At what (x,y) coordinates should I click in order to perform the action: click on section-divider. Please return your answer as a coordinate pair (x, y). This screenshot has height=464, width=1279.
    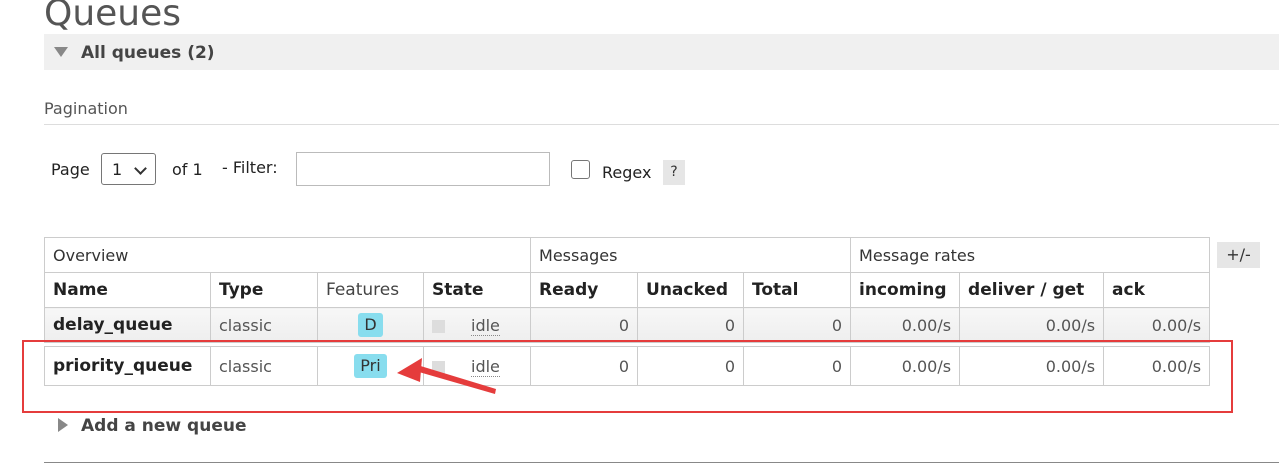
    Looking at the image, I should click on (661, 462).